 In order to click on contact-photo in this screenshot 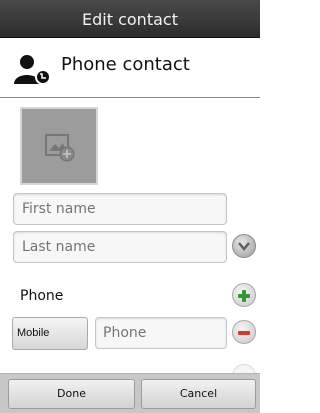, I will do `click(59, 146)`.